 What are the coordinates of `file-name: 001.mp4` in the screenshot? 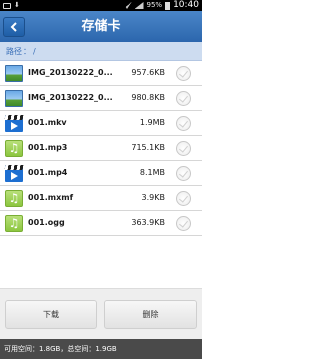 It's located at (48, 172).